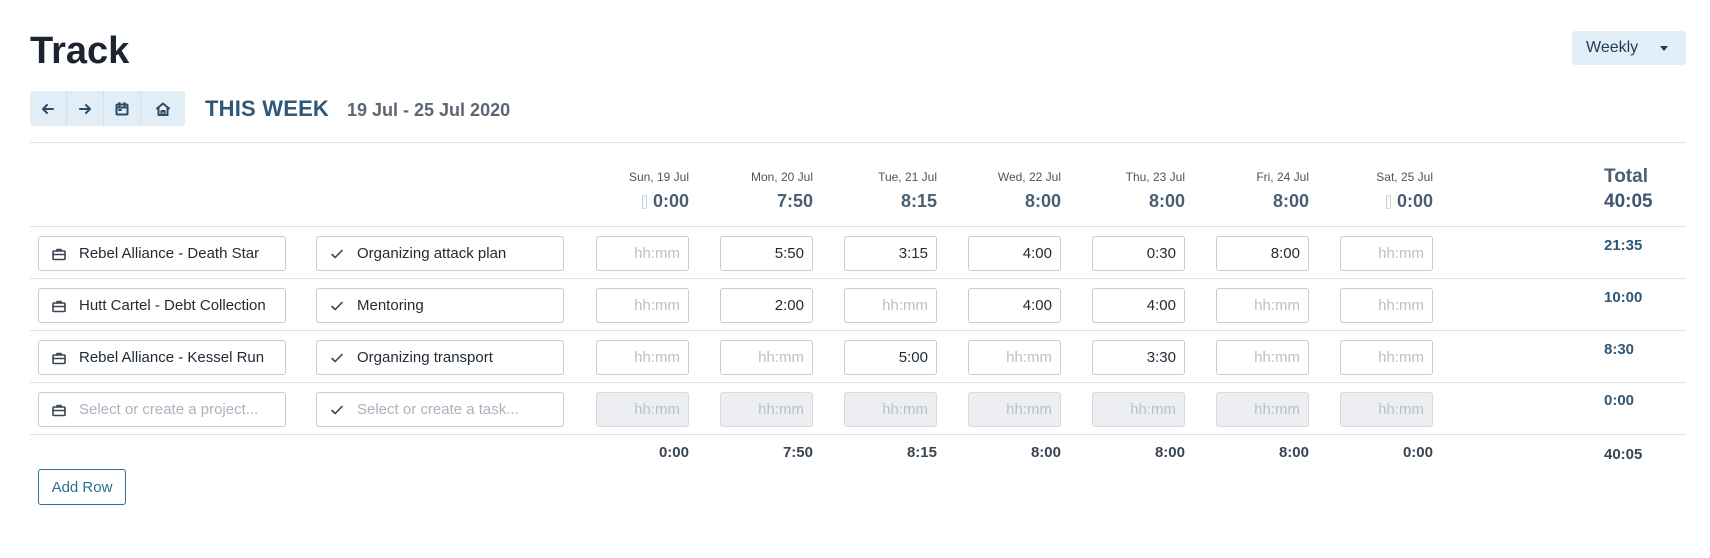 Image resolution: width=1710 pixels, height=558 pixels. What do you see at coordinates (1623, 297) in the screenshot?
I see `row-total: 10:00` at bounding box center [1623, 297].